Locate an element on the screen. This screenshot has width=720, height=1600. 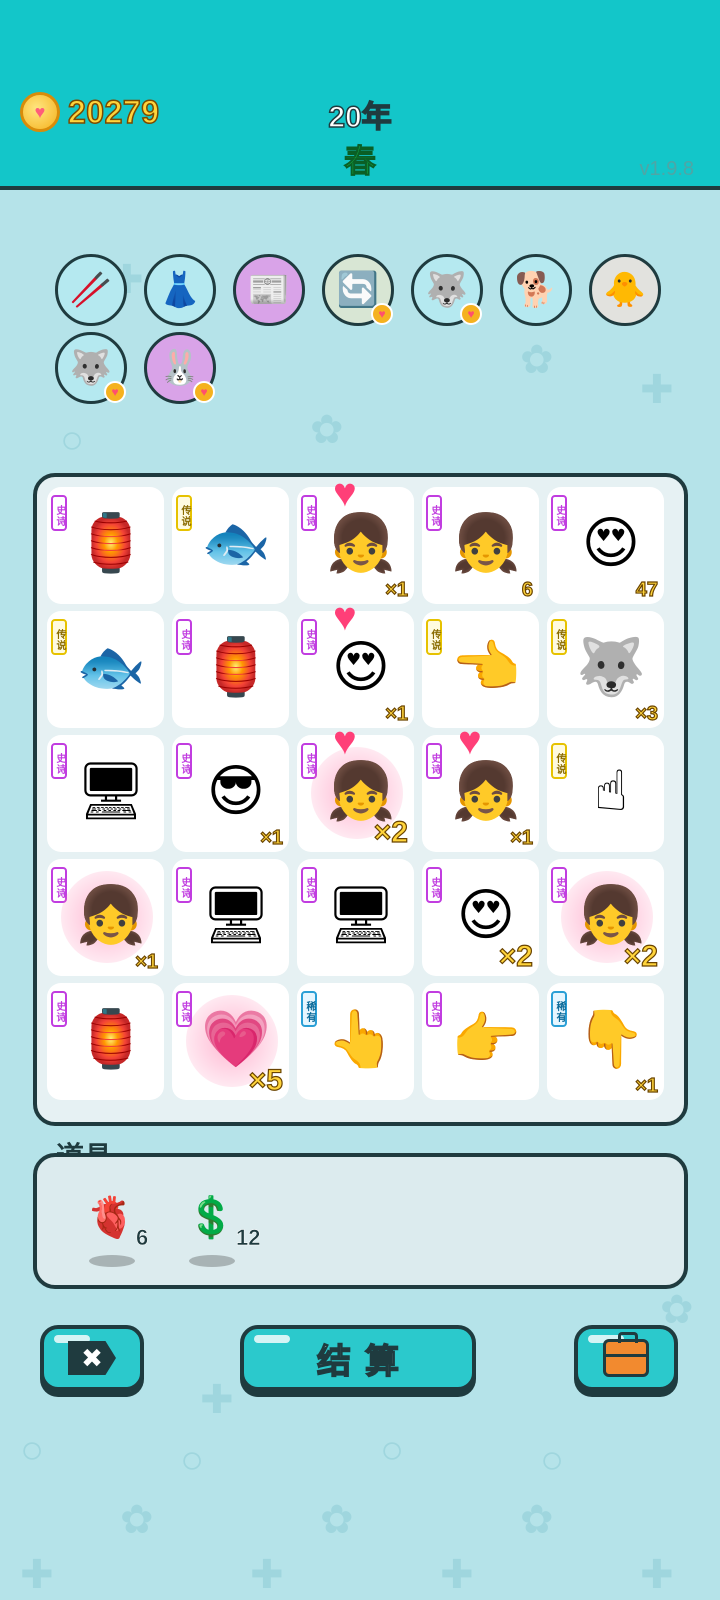
board-cell: 史诗 😍 ♥ ×1 is located at coordinates (355, 662).